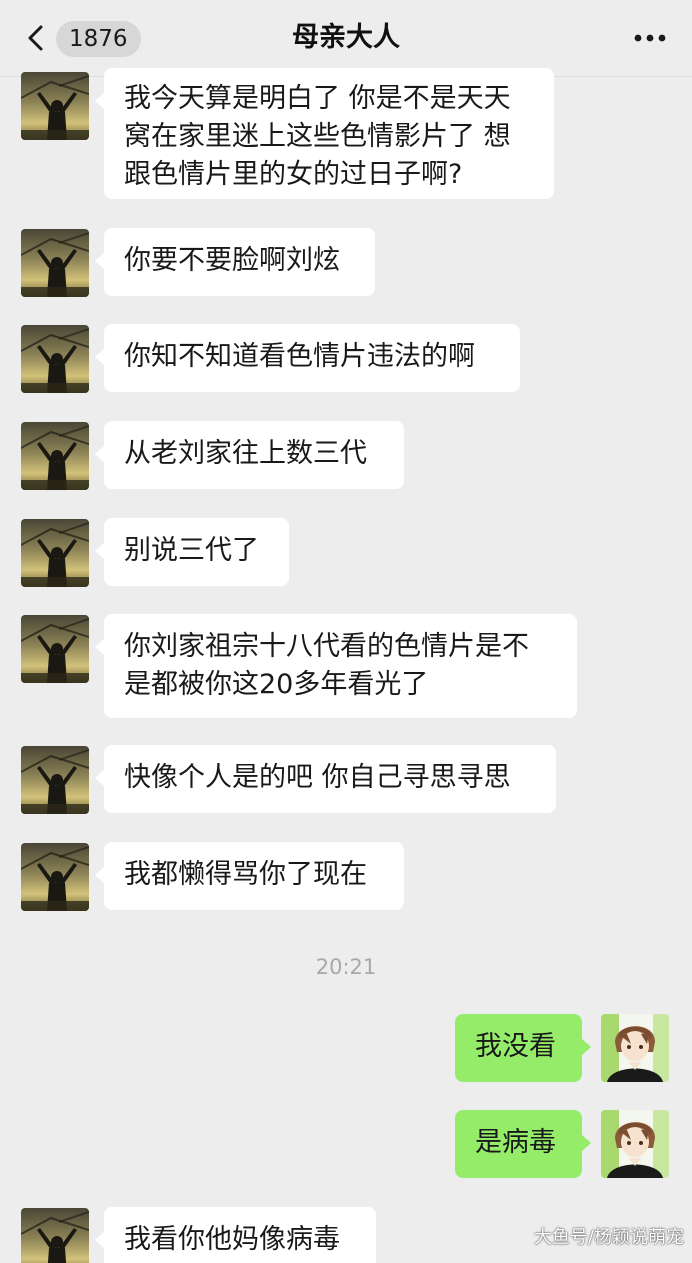 This screenshot has width=692, height=1263. Describe the element at coordinates (523, 1144) in the screenshot. I see `message-bubble: 是病毒` at that location.